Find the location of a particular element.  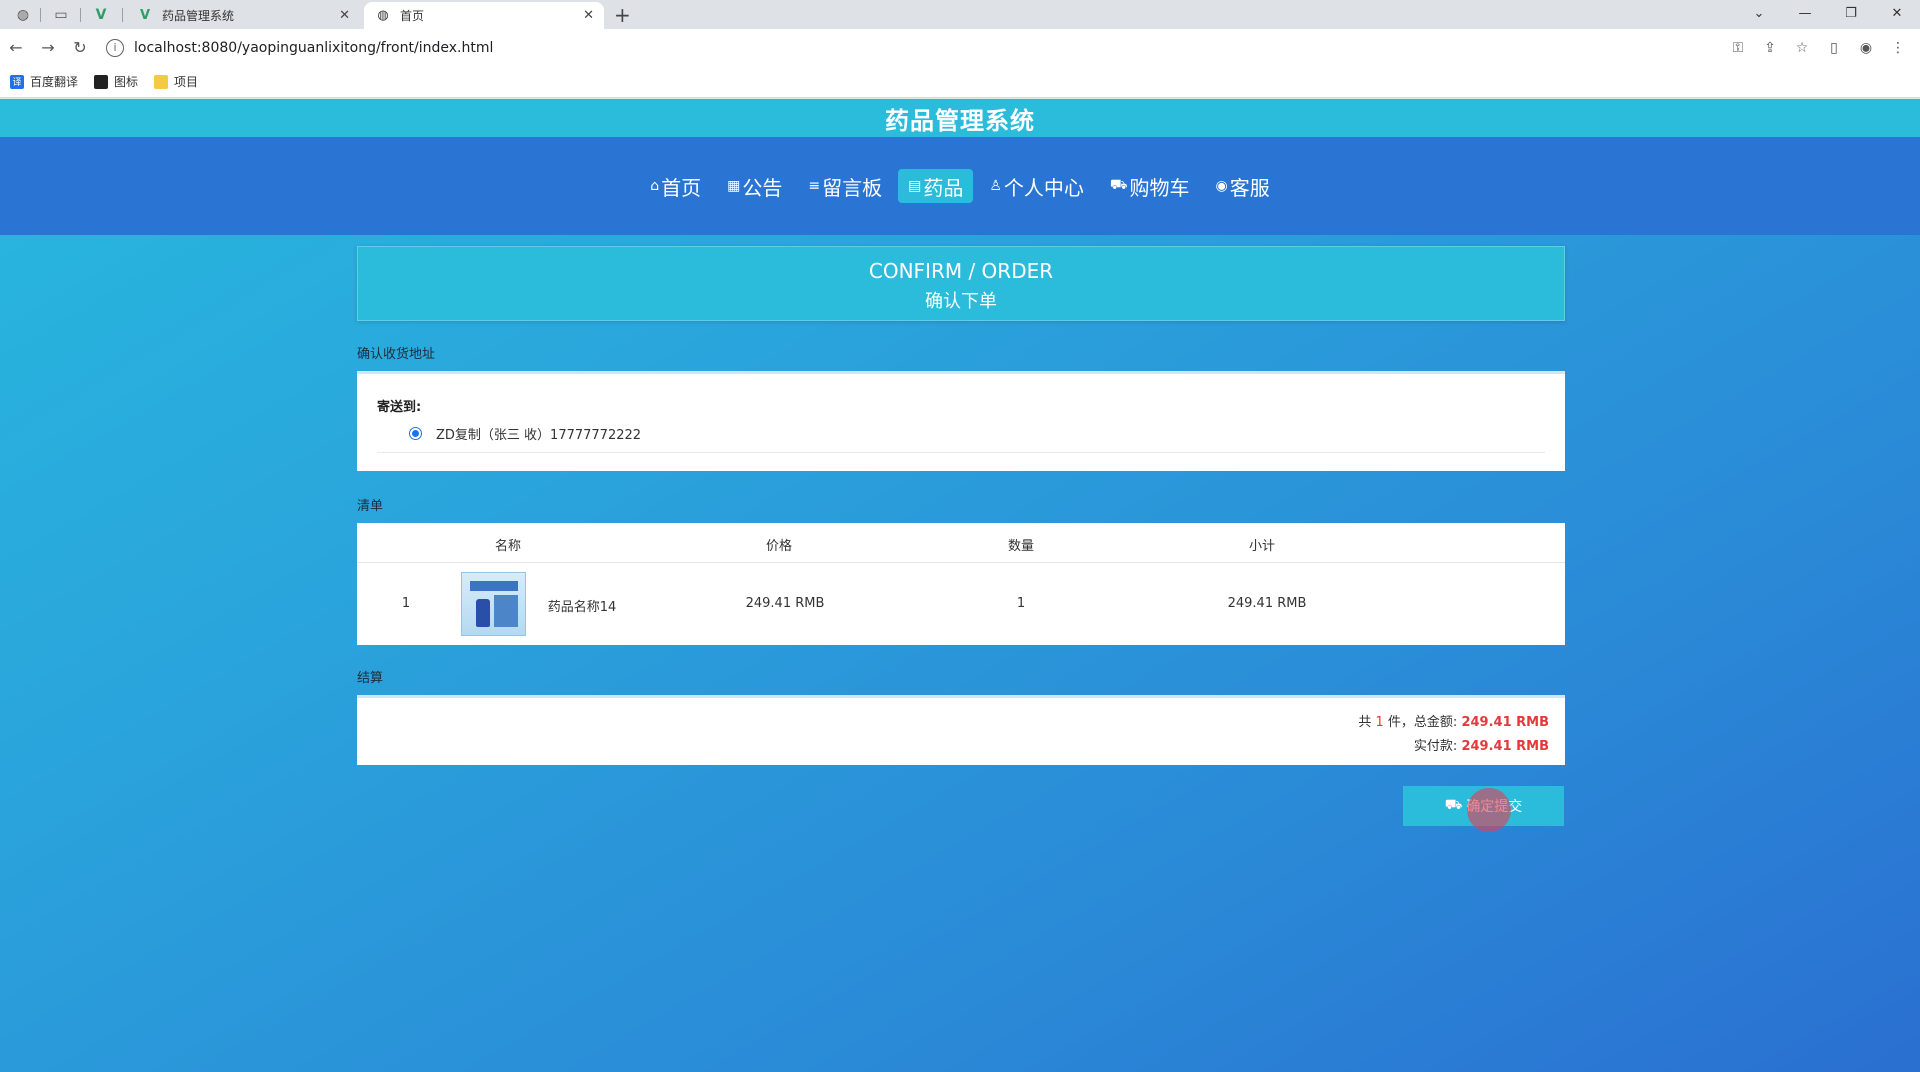

nav-label: 首页 is located at coordinates (681, 187).